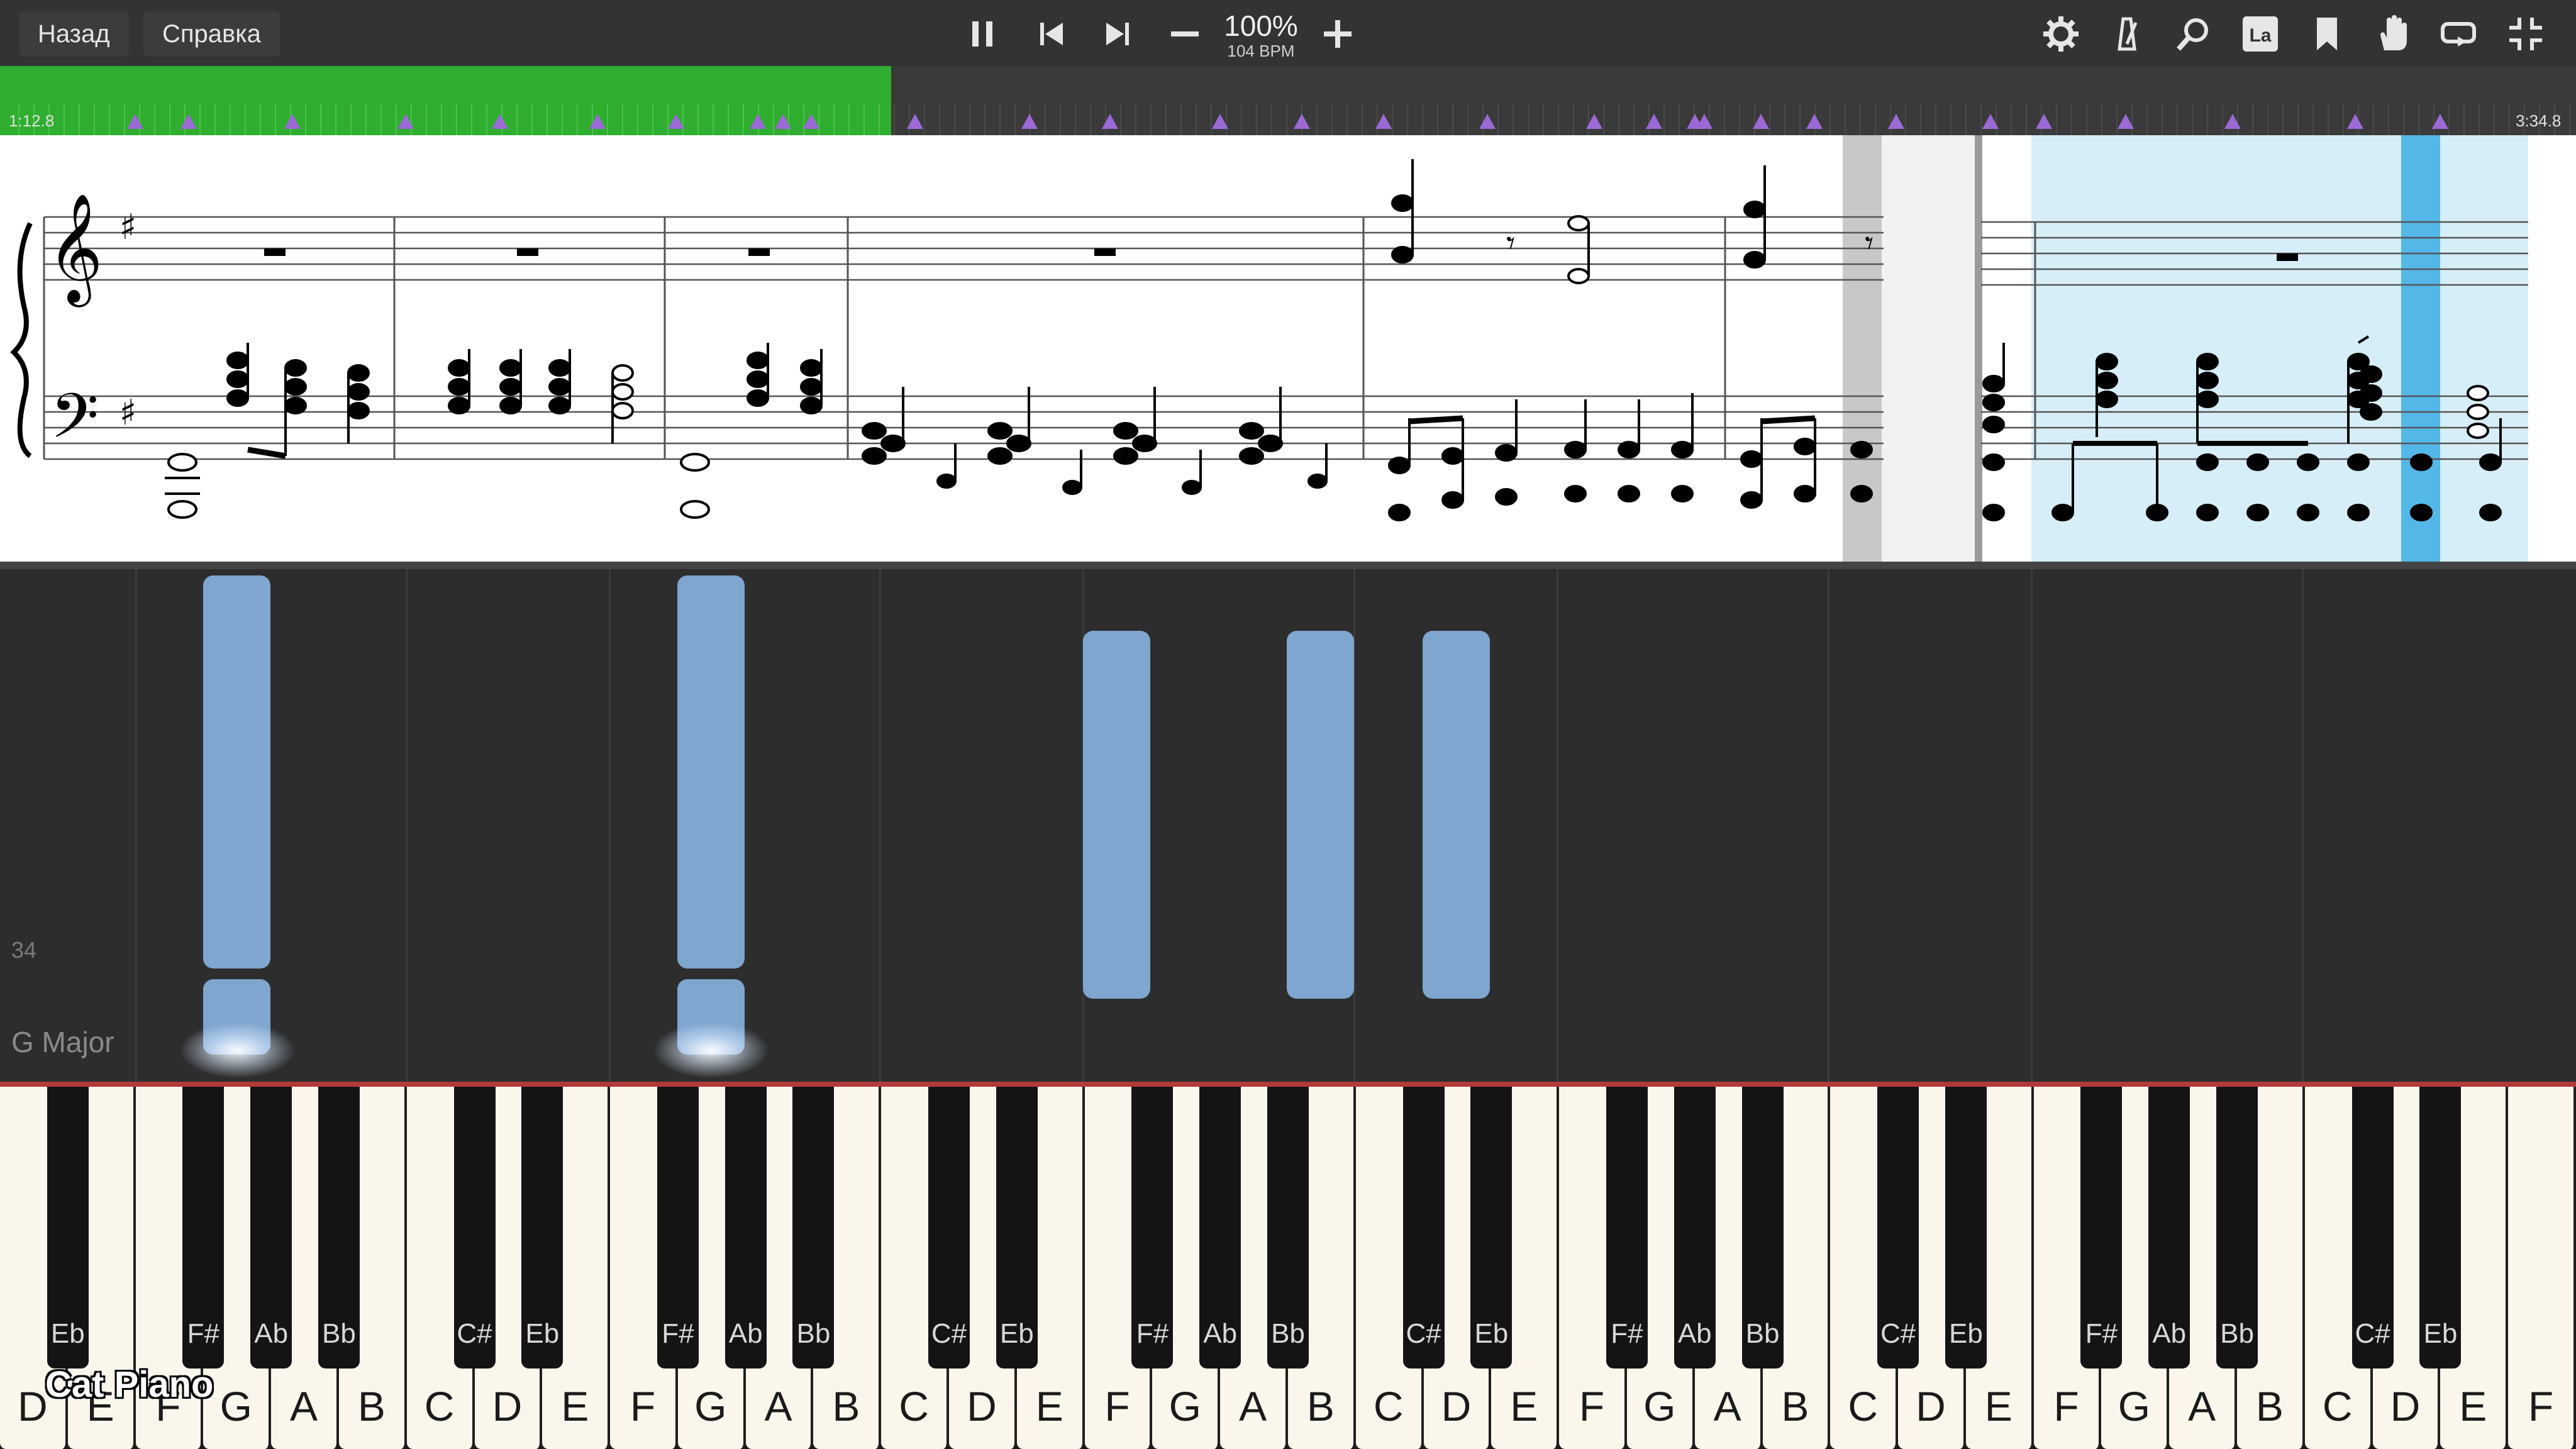 This screenshot has height=1449, width=2576. What do you see at coordinates (982, 34) in the screenshot?
I see `pause-icon` at bounding box center [982, 34].